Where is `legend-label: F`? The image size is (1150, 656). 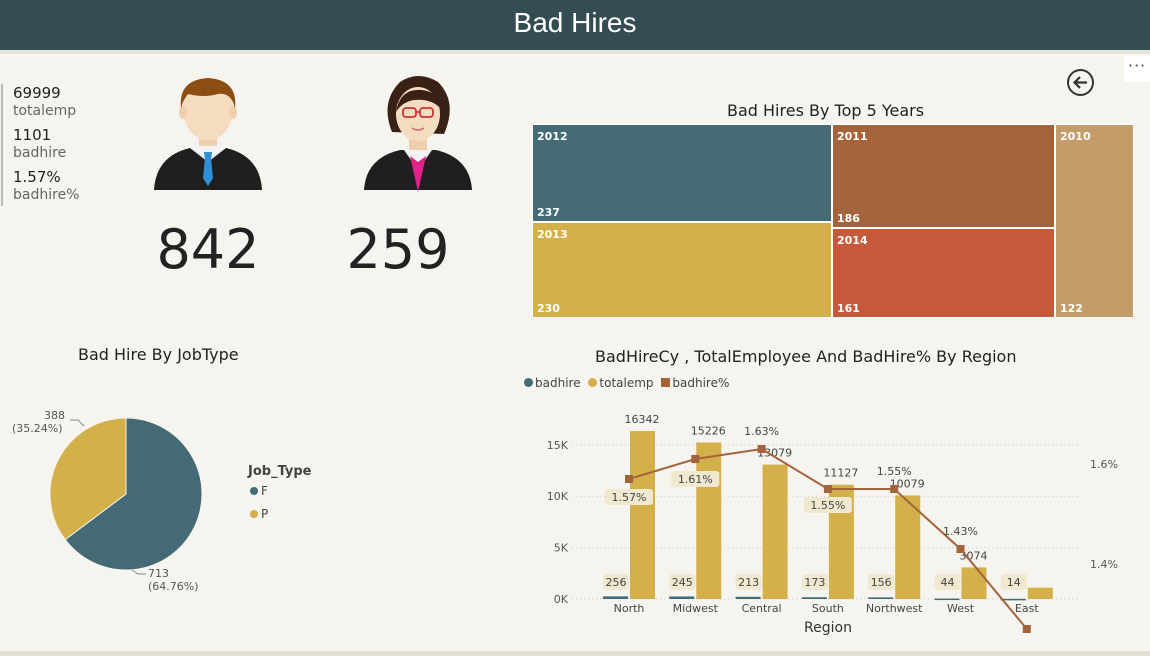 legend-label: F is located at coordinates (264, 491).